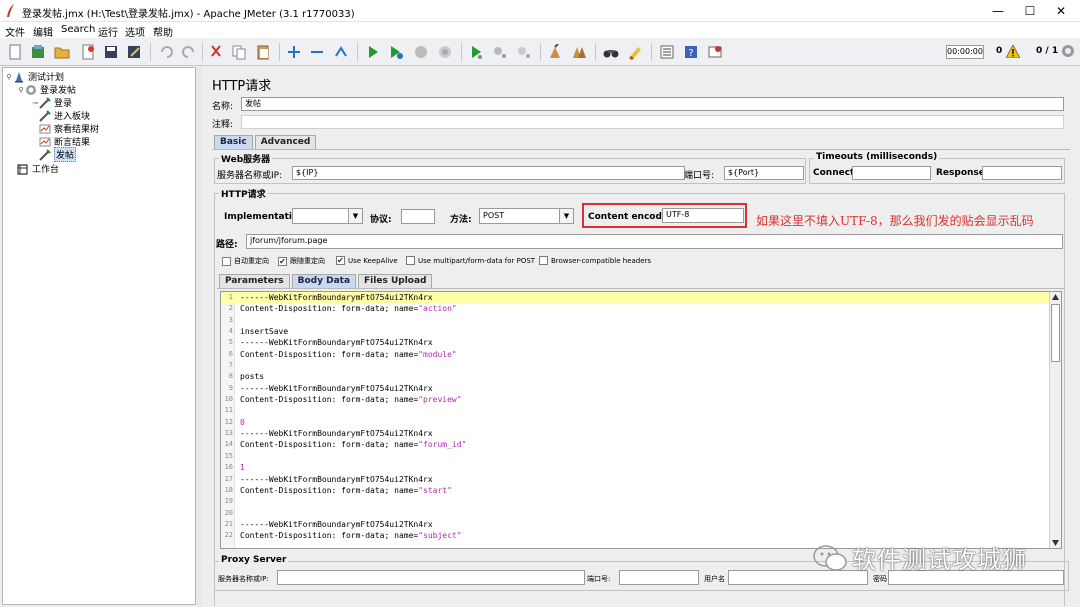  I want to click on name-field: 发帖, so click(652, 104).